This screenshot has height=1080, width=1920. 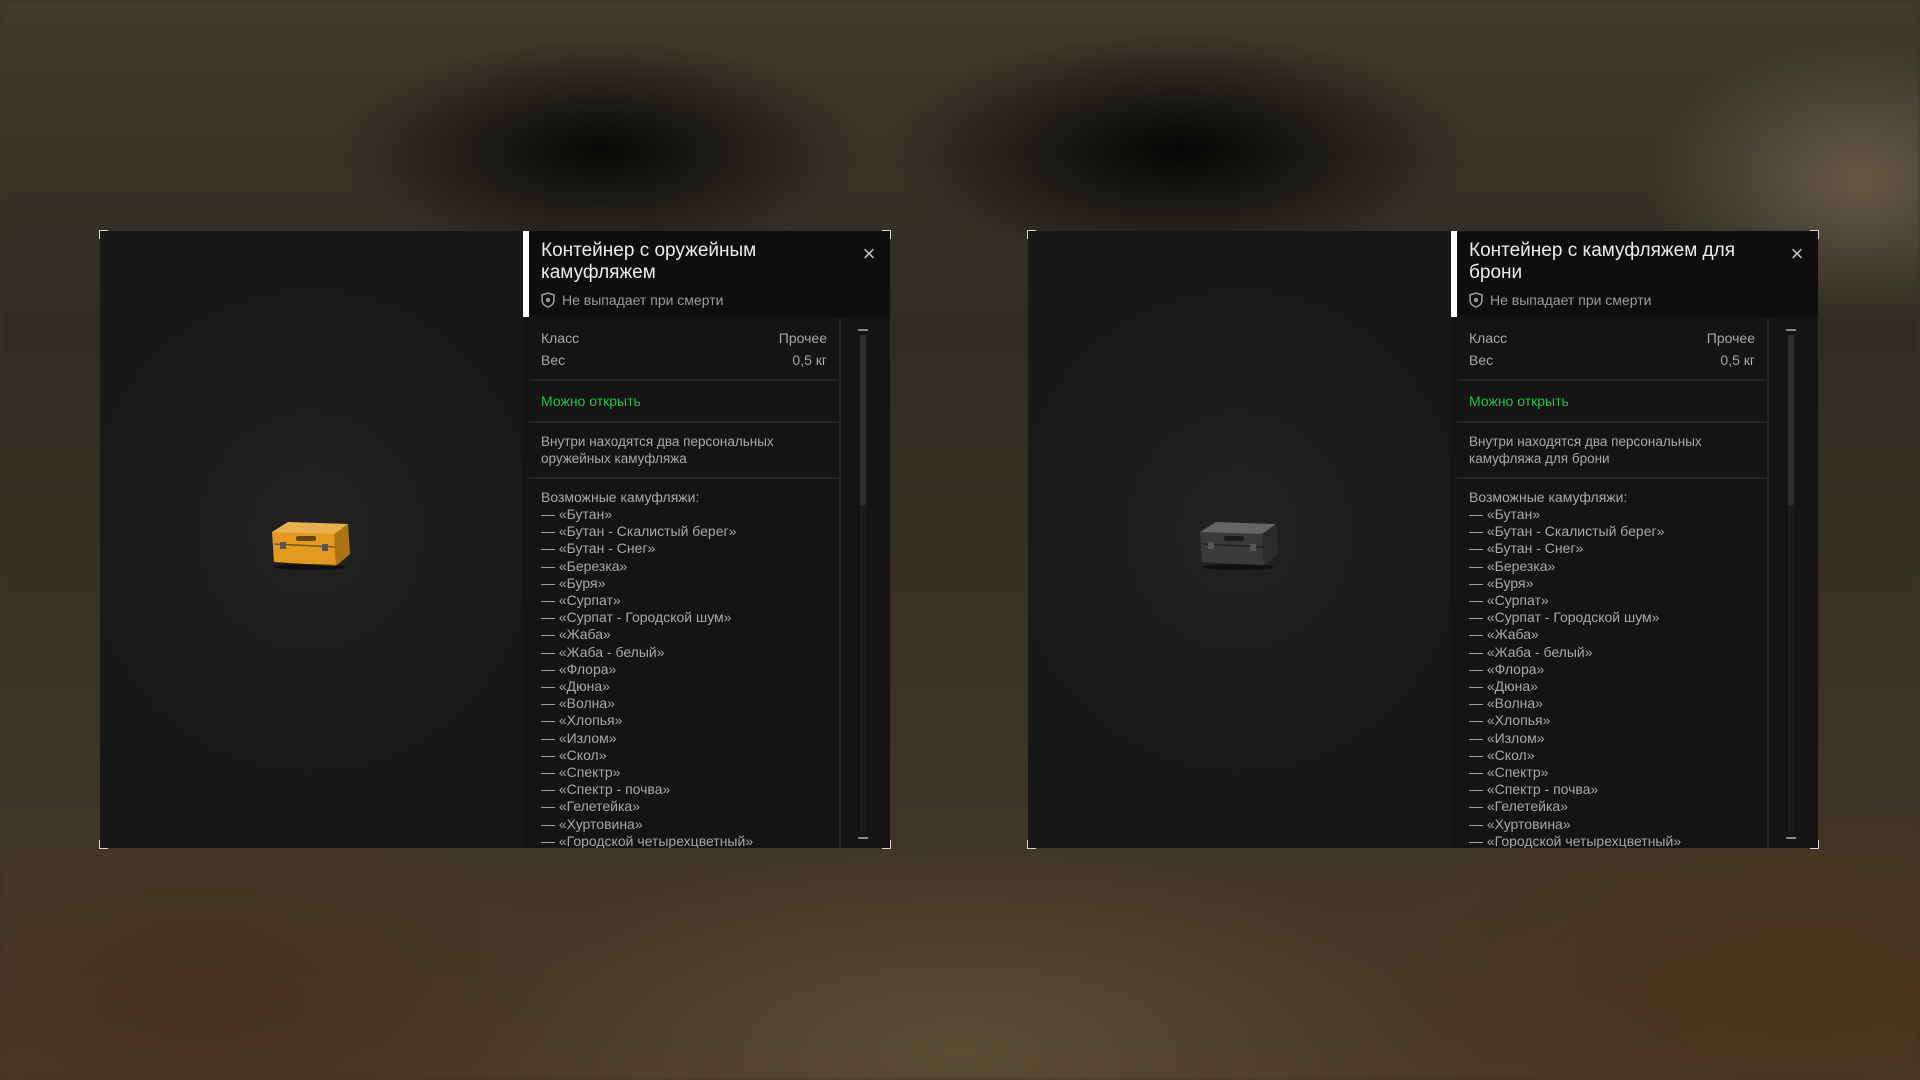 I want to click on item-title: Контейнер с камуфляжем для брони, so click(x=1602, y=261).